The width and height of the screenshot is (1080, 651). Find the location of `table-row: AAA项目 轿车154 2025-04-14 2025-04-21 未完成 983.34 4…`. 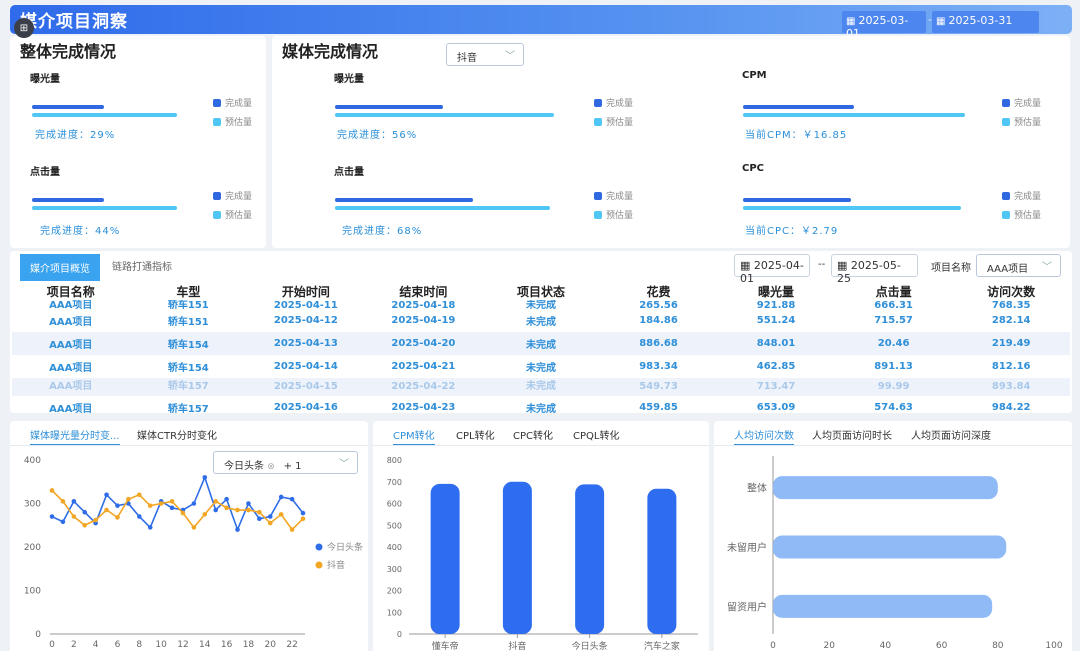

table-row: AAA项目 轿车154 2025-04-14 2025-04-21 未完成 983.34 4… is located at coordinates (541, 366).